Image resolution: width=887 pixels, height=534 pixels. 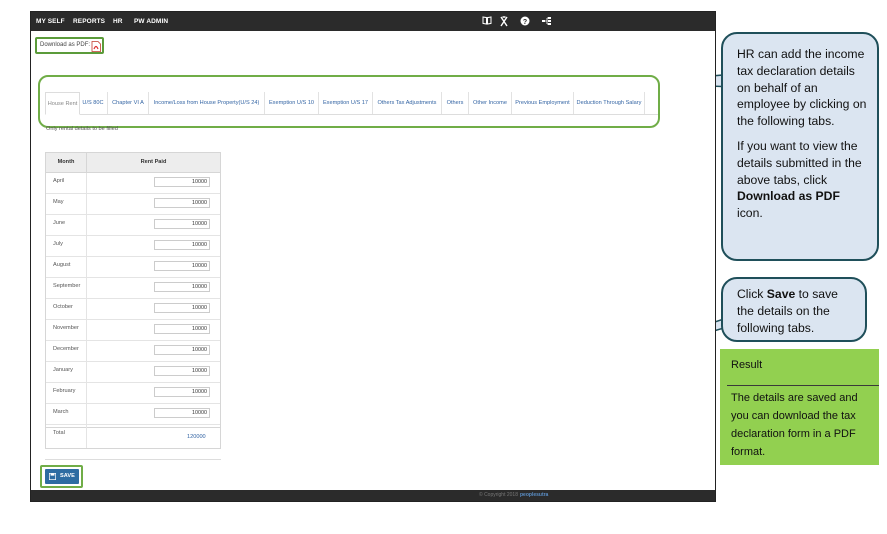 What do you see at coordinates (64, 391) in the screenshot?
I see `month-label: February` at bounding box center [64, 391].